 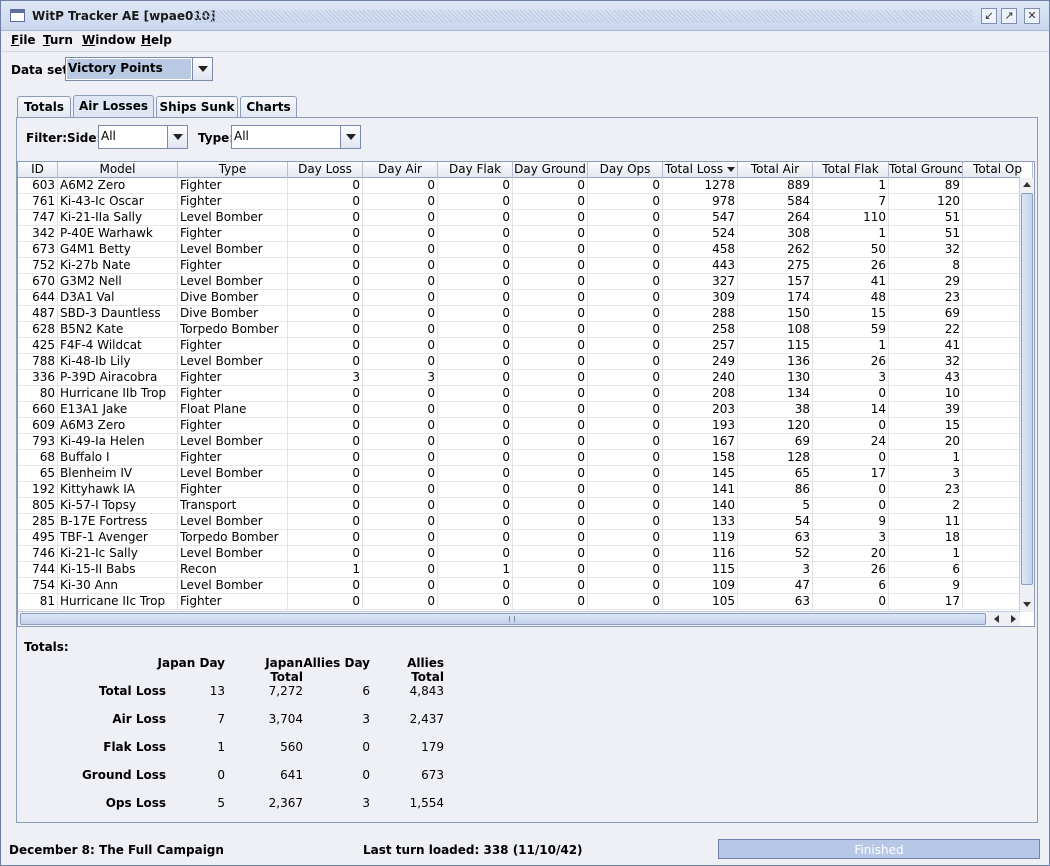 I want to click on table-row: 744 Ki-15-II Babs Recon 1 0 1 0 0 115 3 26 6, so click(x=519, y=570).